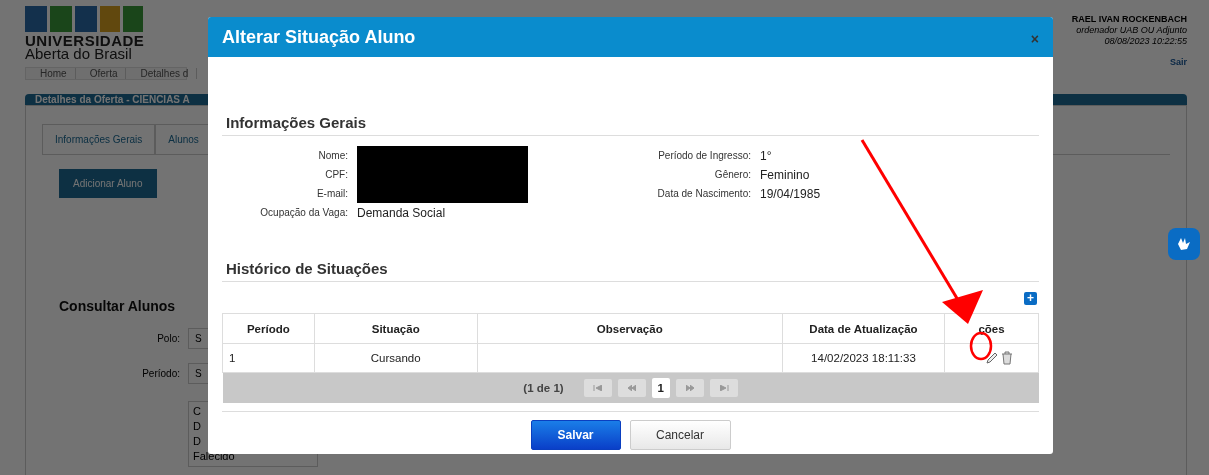 The image size is (1209, 475). What do you see at coordinates (785, 174) in the screenshot?
I see `field-value: Feminino` at bounding box center [785, 174].